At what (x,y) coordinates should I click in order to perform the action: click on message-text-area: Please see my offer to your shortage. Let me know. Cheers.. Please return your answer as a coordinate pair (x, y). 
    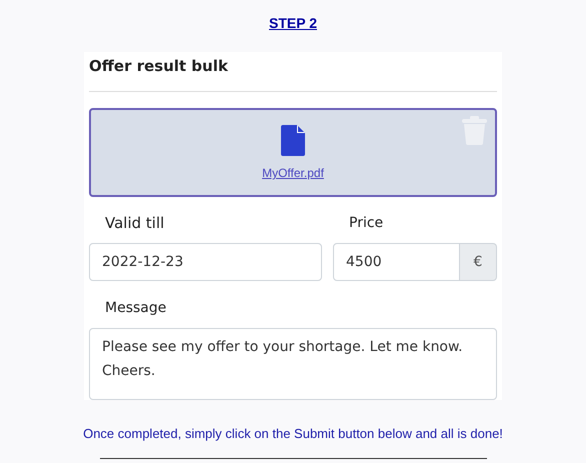
    Looking at the image, I should click on (293, 364).